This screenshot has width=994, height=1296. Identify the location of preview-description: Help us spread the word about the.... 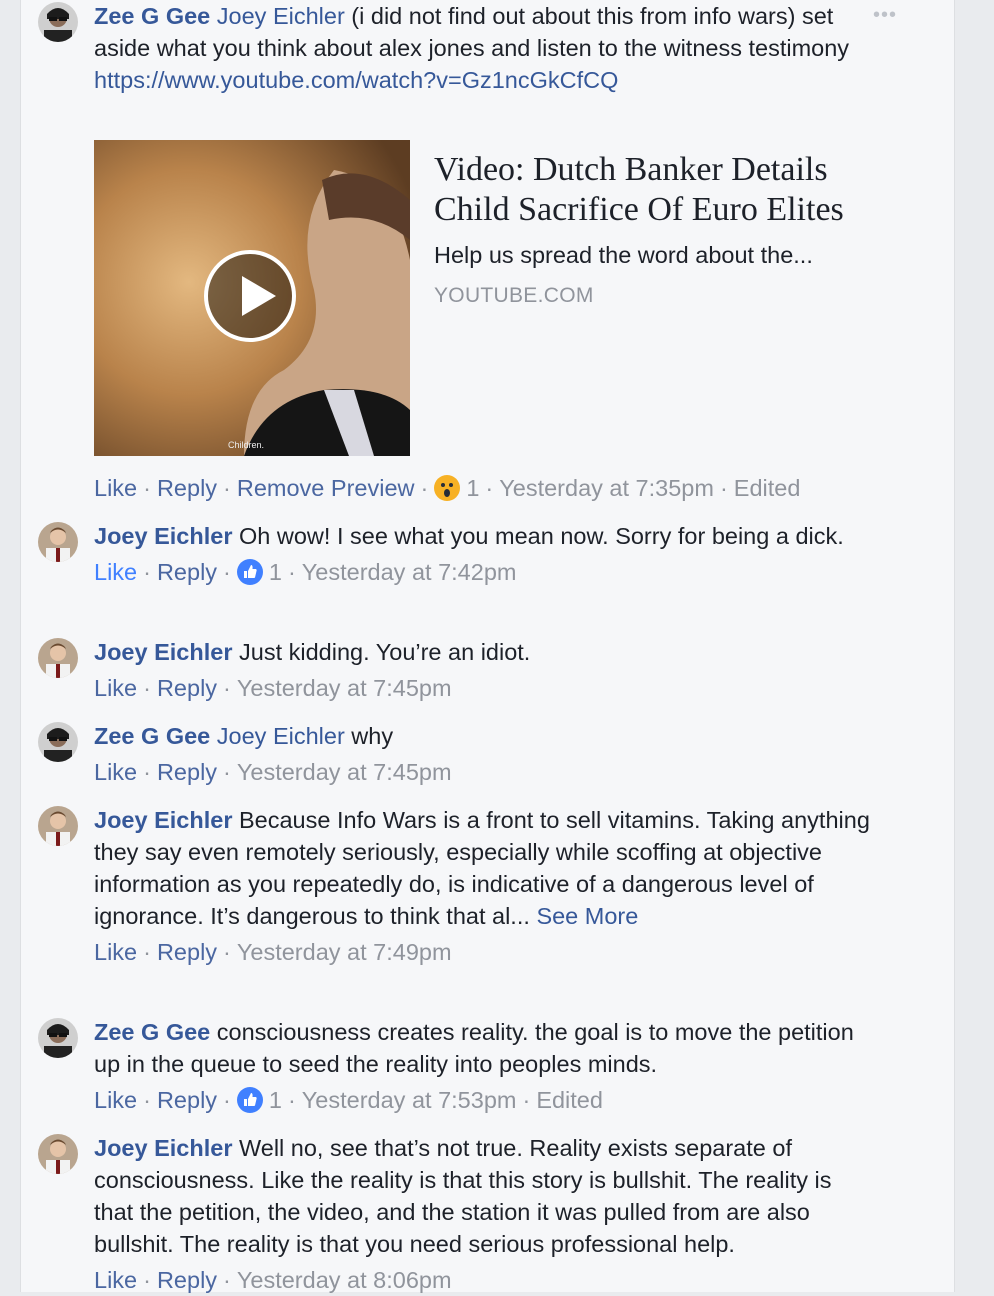
(623, 255).